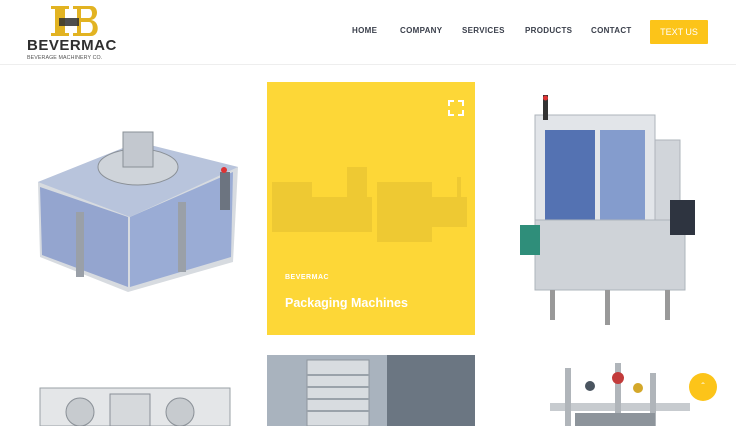 Image resolution: width=736 pixels, height=426 pixels. Describe the element at coordinates (611, 30) in the screenshot. I see `nav-contact: CONTACT` at that location.